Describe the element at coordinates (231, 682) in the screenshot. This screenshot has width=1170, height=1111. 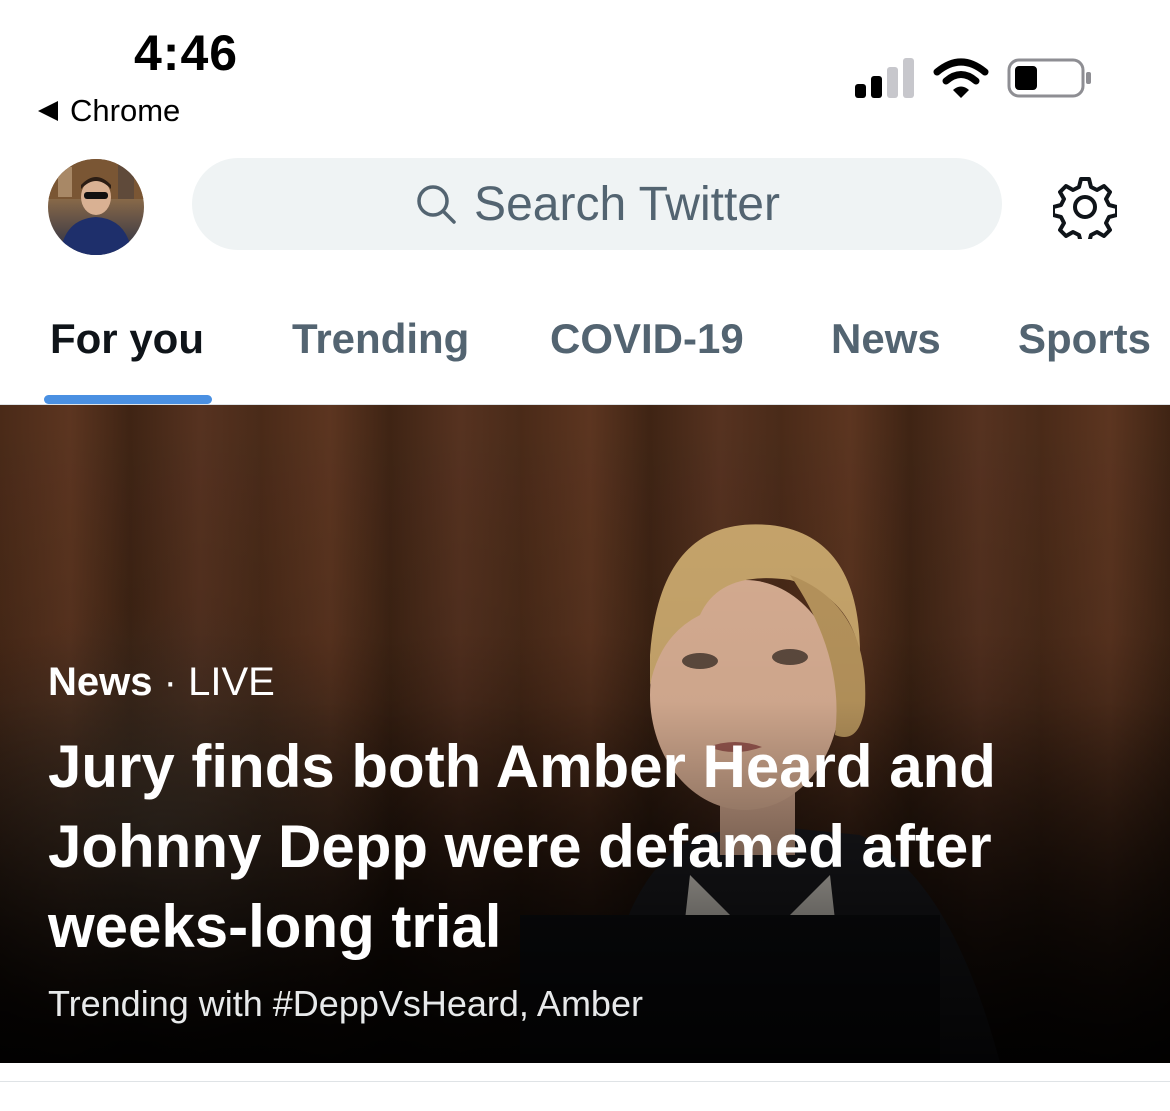
I see `hero-live-status: LIVE` at that location.